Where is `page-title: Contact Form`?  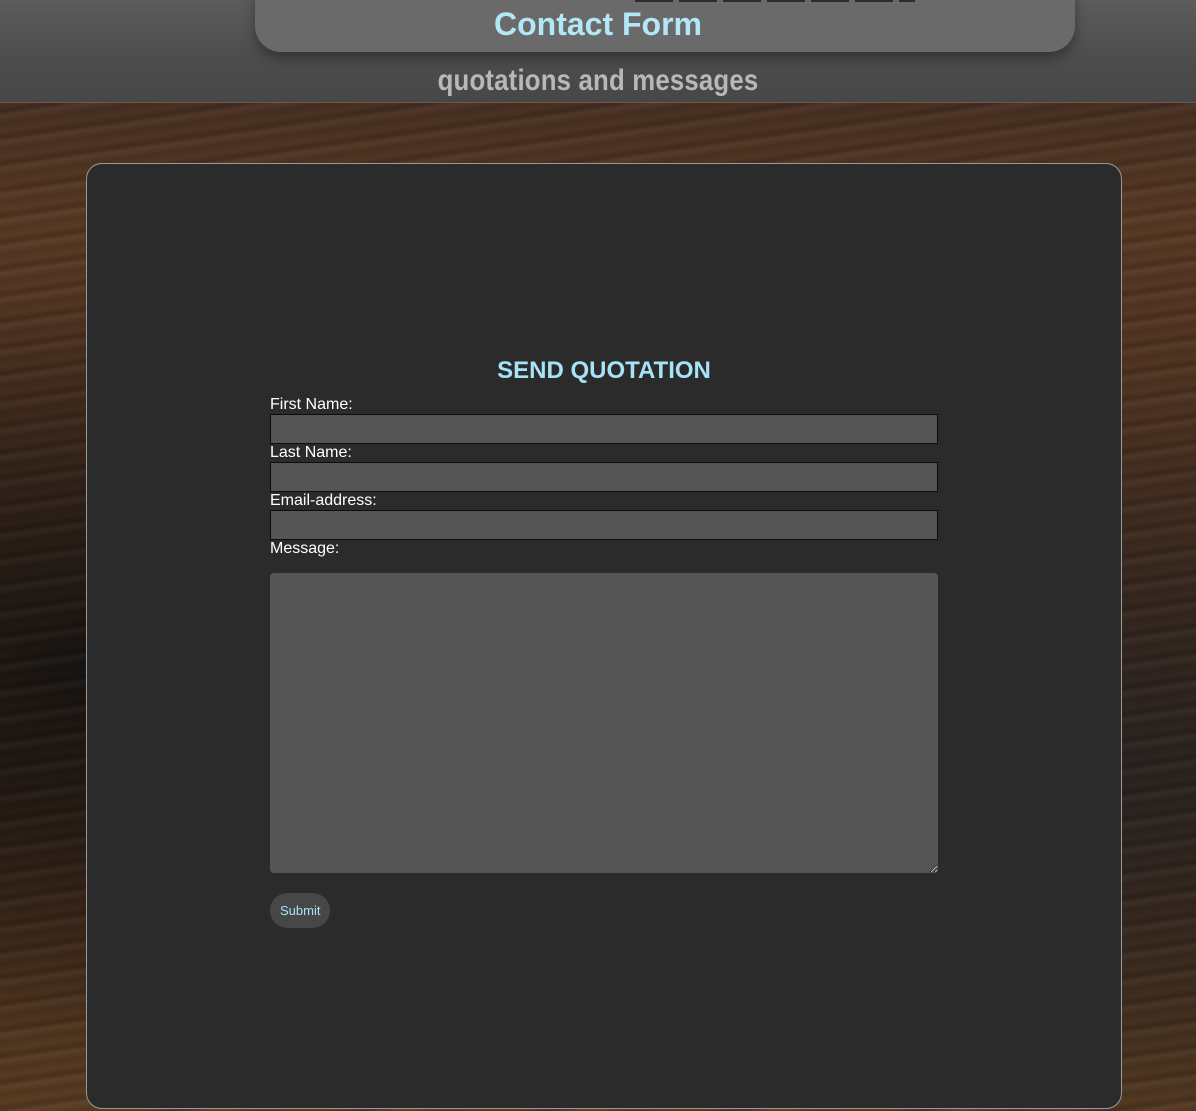
page-title: Contact Form is located at coordinates (598, 24).